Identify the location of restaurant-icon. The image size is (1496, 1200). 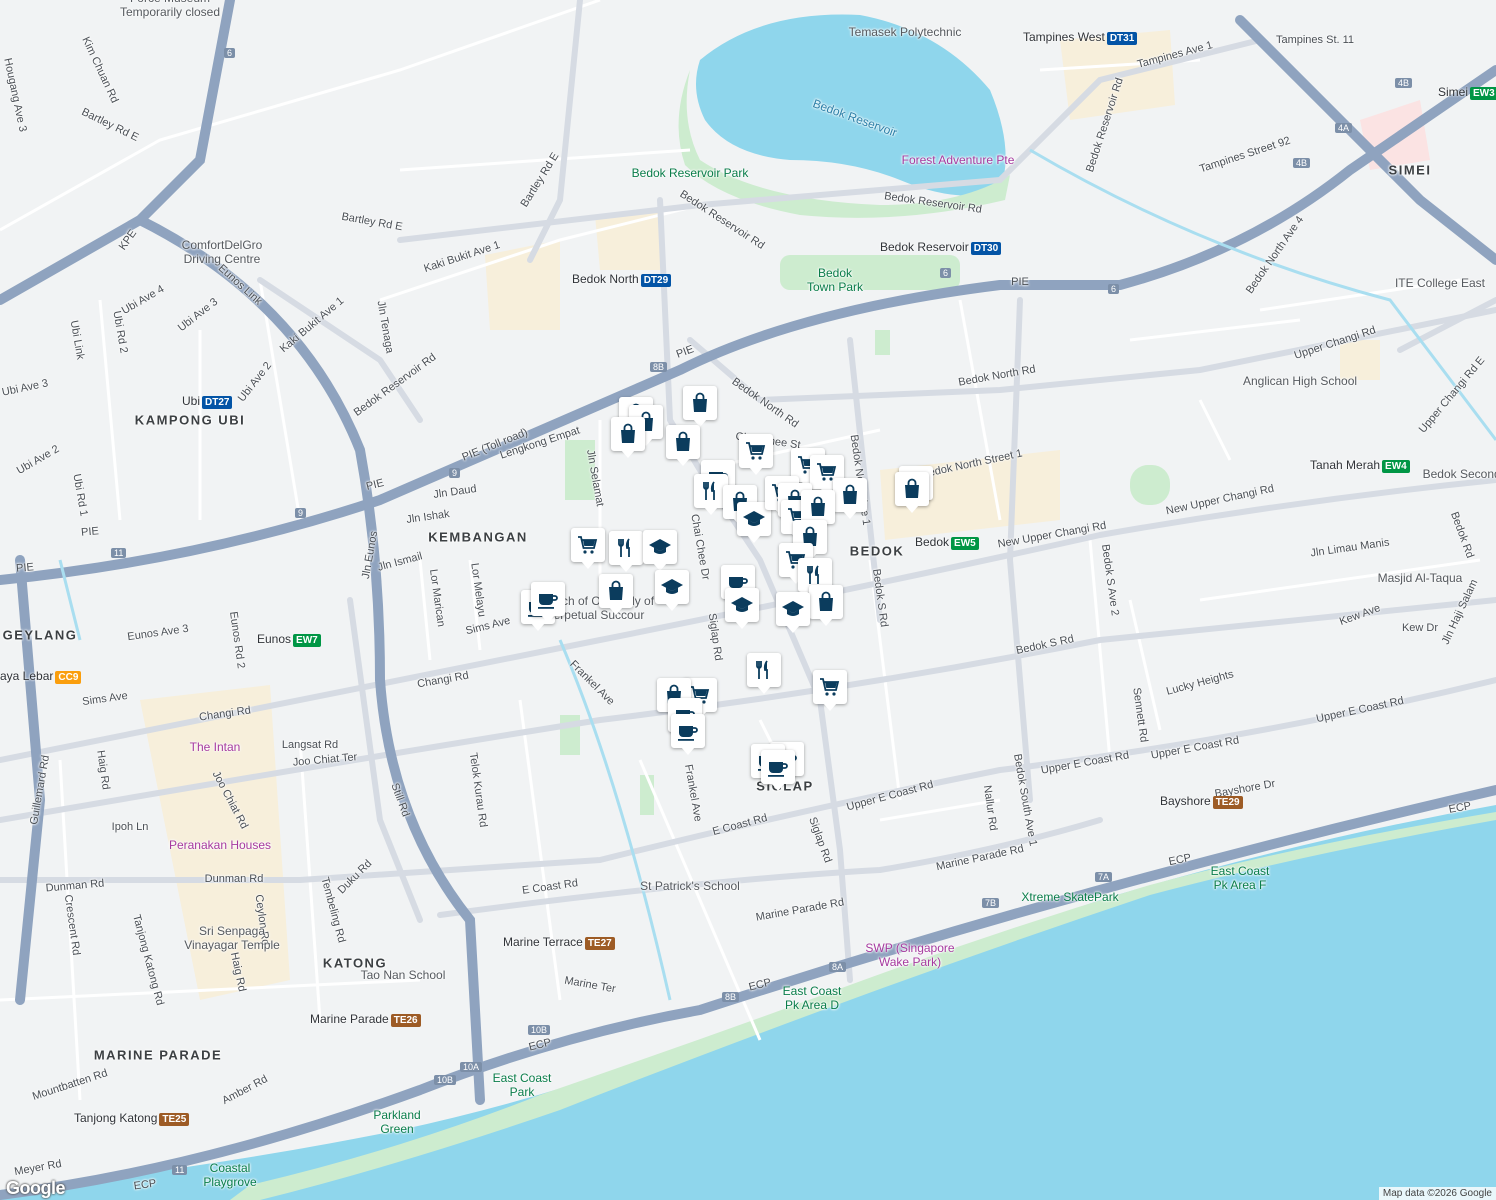
(626, 548).